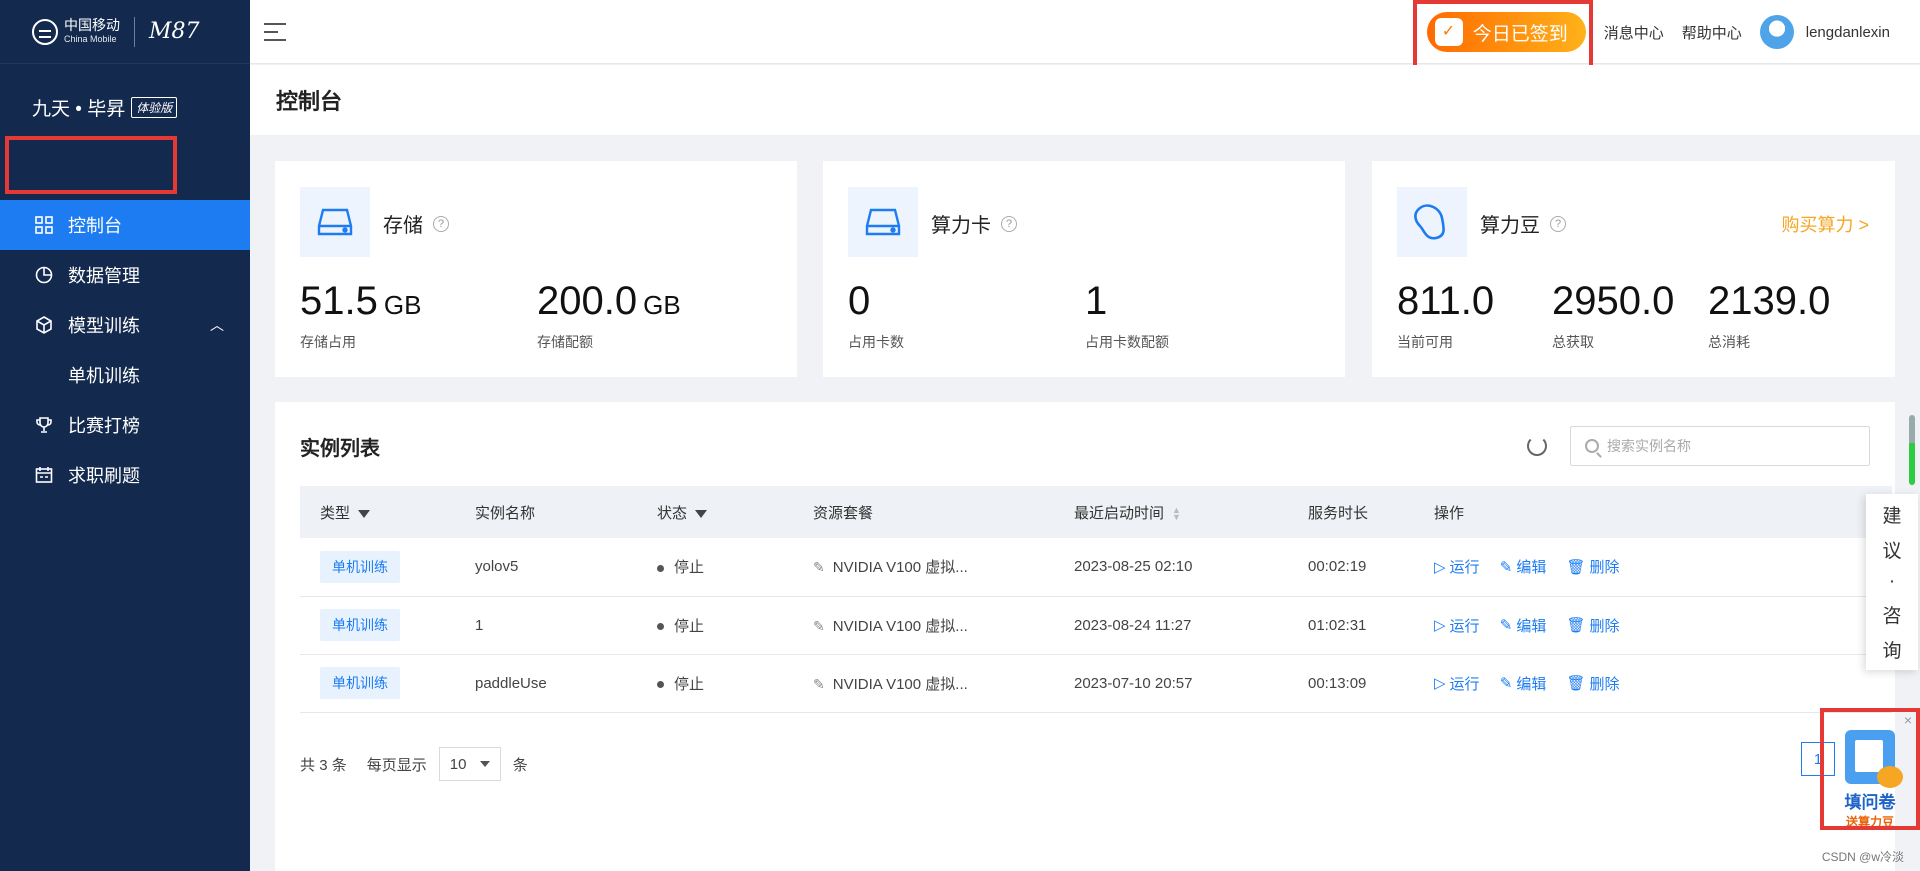 This screenshot has width=1920, height=871. I want to click on pie-chart-icon, so click(44, 275).